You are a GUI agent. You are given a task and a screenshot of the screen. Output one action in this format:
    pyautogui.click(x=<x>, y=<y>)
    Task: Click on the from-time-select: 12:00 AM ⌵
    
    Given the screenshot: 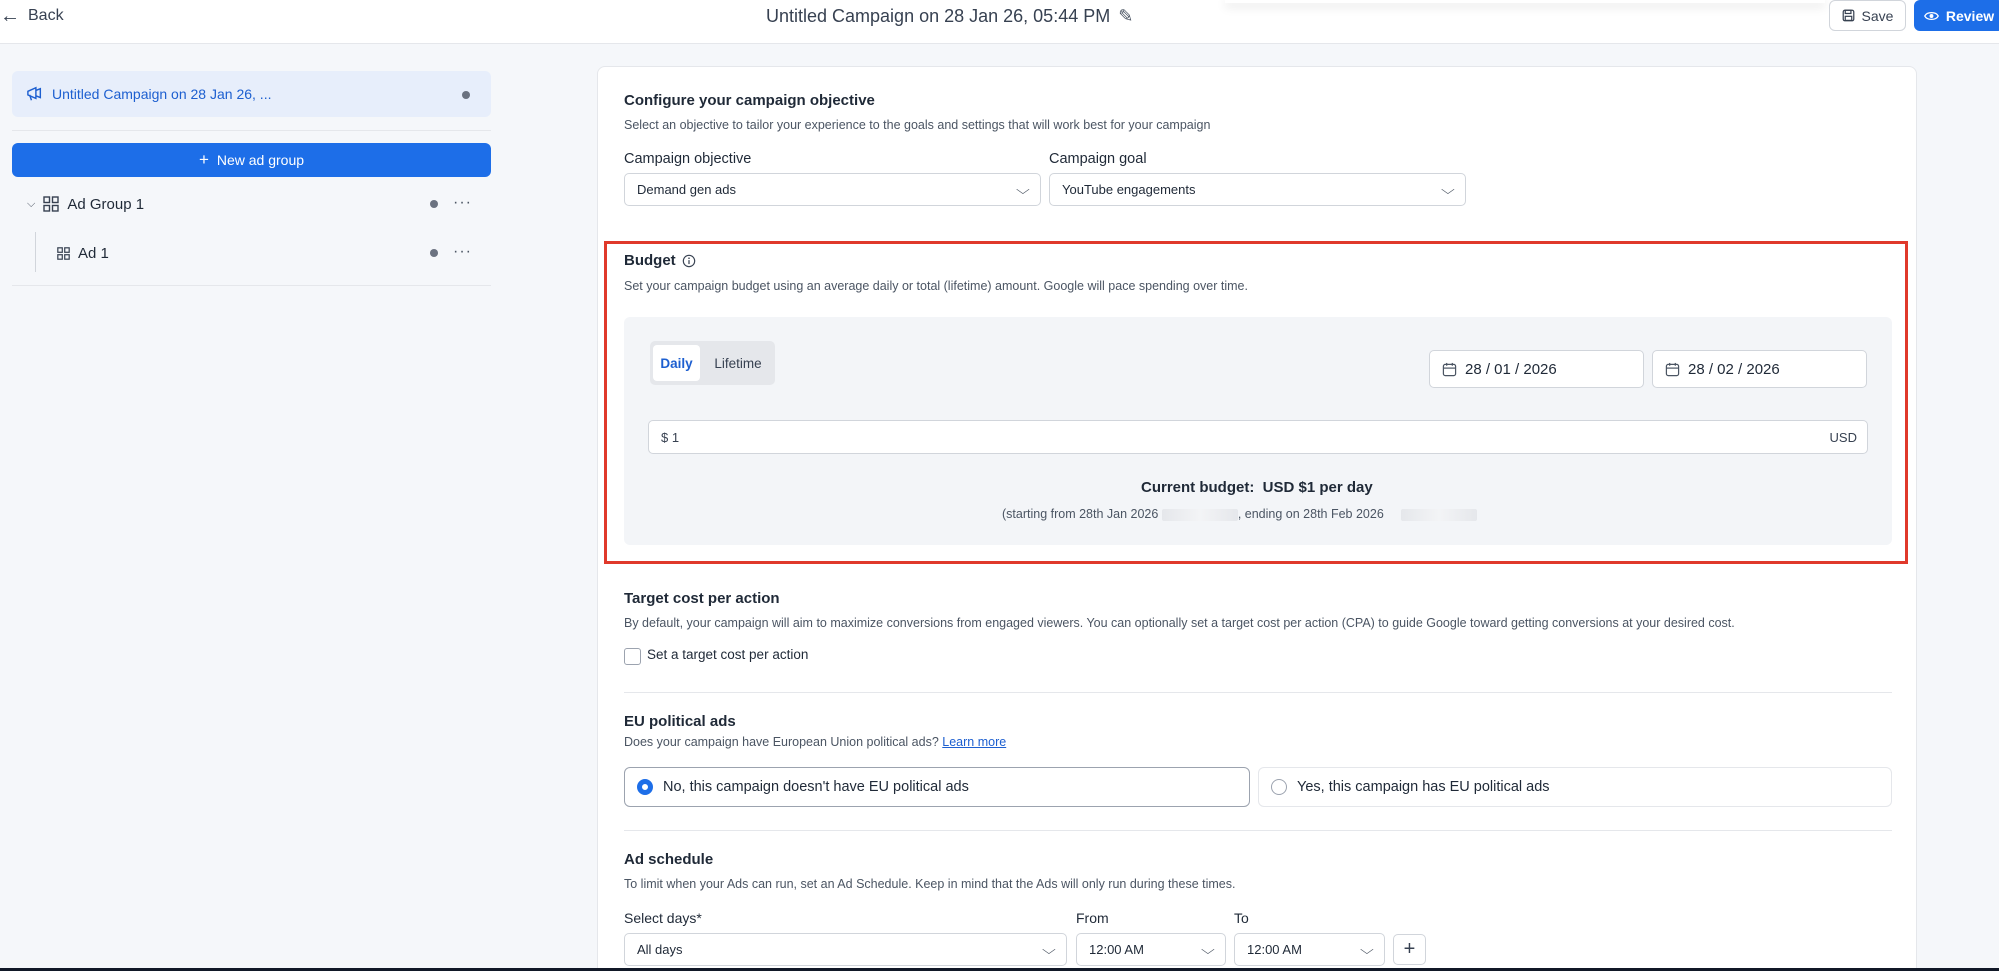 What is the action you would take?
    pyautogui.click(x=1151, y=949)
    